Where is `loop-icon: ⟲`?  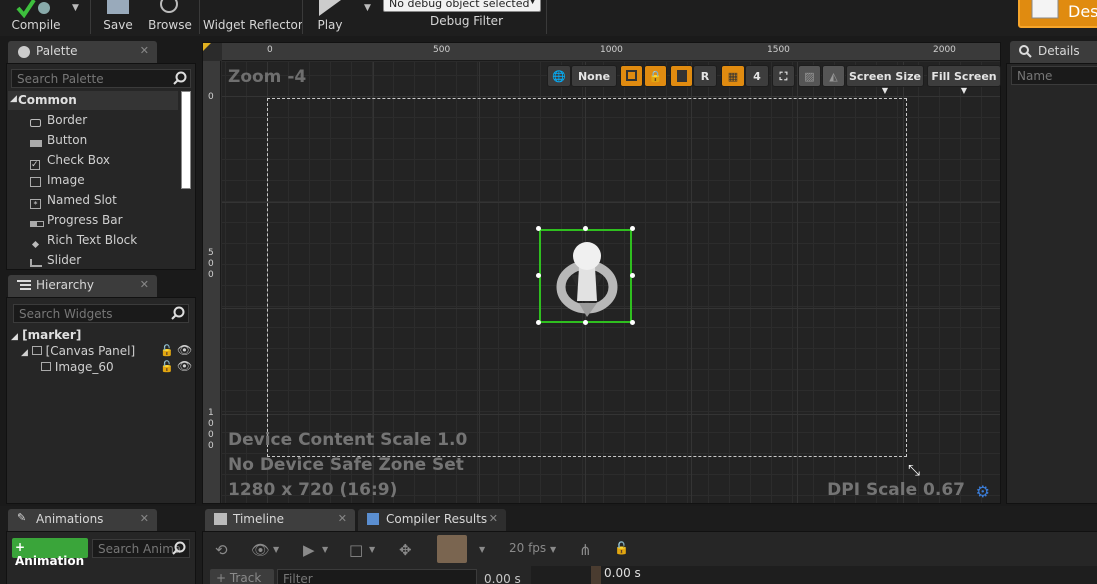
loop-icon: ⟲ is located at coordinates (221, 550).